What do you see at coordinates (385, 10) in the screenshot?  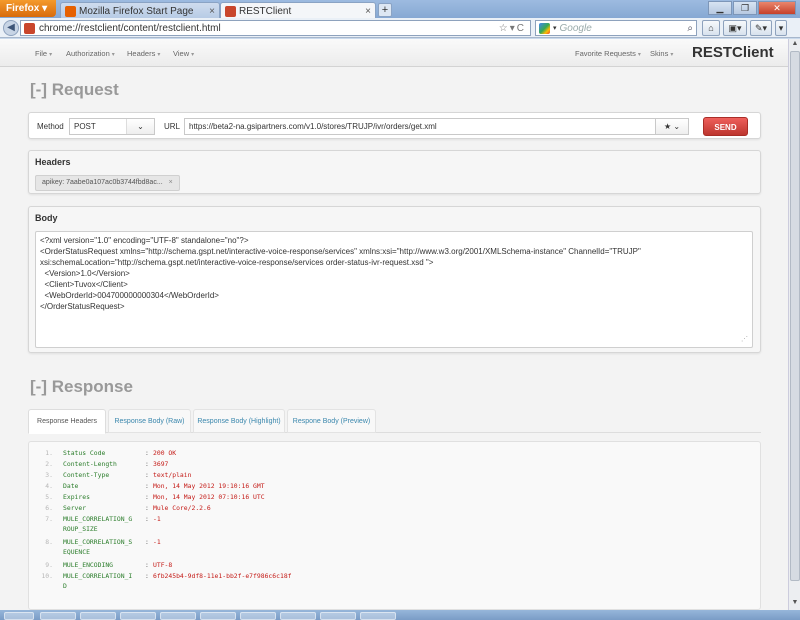 I see `new-tab-button: +` at bounding box center [385, 10].